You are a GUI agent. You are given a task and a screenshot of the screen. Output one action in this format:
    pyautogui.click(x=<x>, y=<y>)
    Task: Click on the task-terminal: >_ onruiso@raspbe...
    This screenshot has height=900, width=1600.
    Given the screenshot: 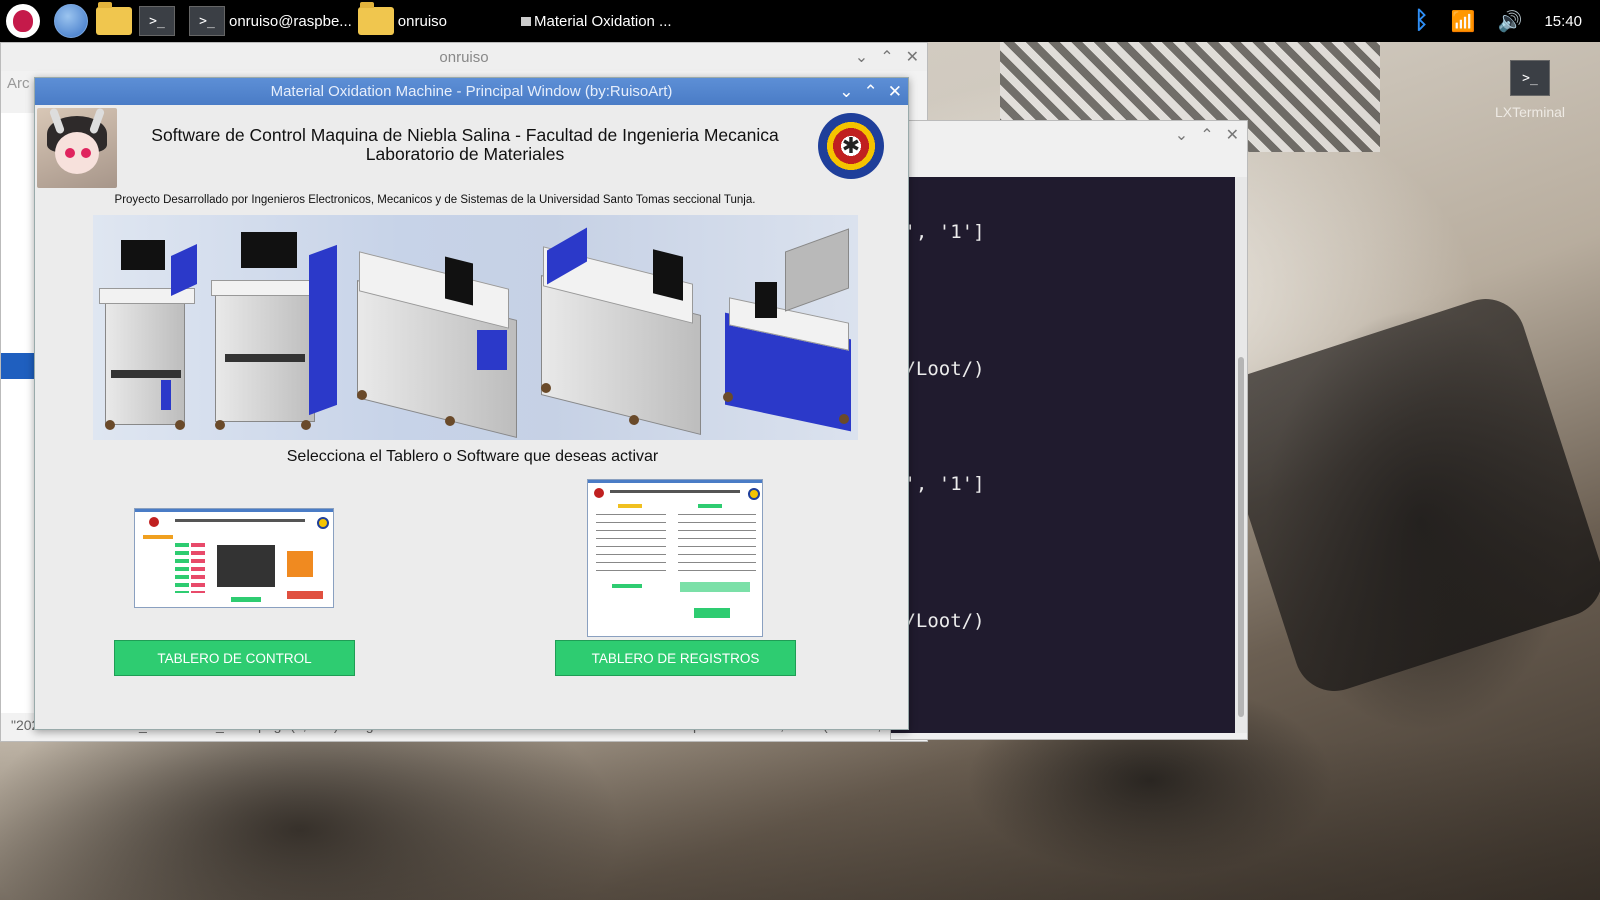 What is the action you would take?
    pyautogui.click(x=270, y=21)
    